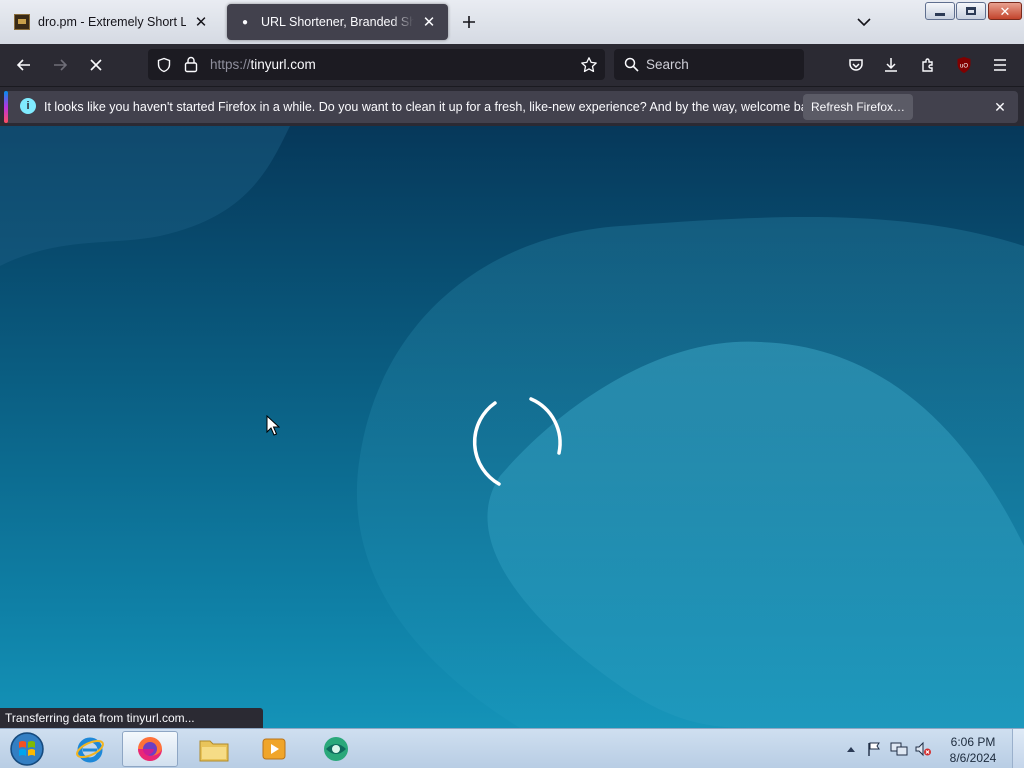 The image size is (1024, 768). I want to click on lock-icon, so click(191, 64).